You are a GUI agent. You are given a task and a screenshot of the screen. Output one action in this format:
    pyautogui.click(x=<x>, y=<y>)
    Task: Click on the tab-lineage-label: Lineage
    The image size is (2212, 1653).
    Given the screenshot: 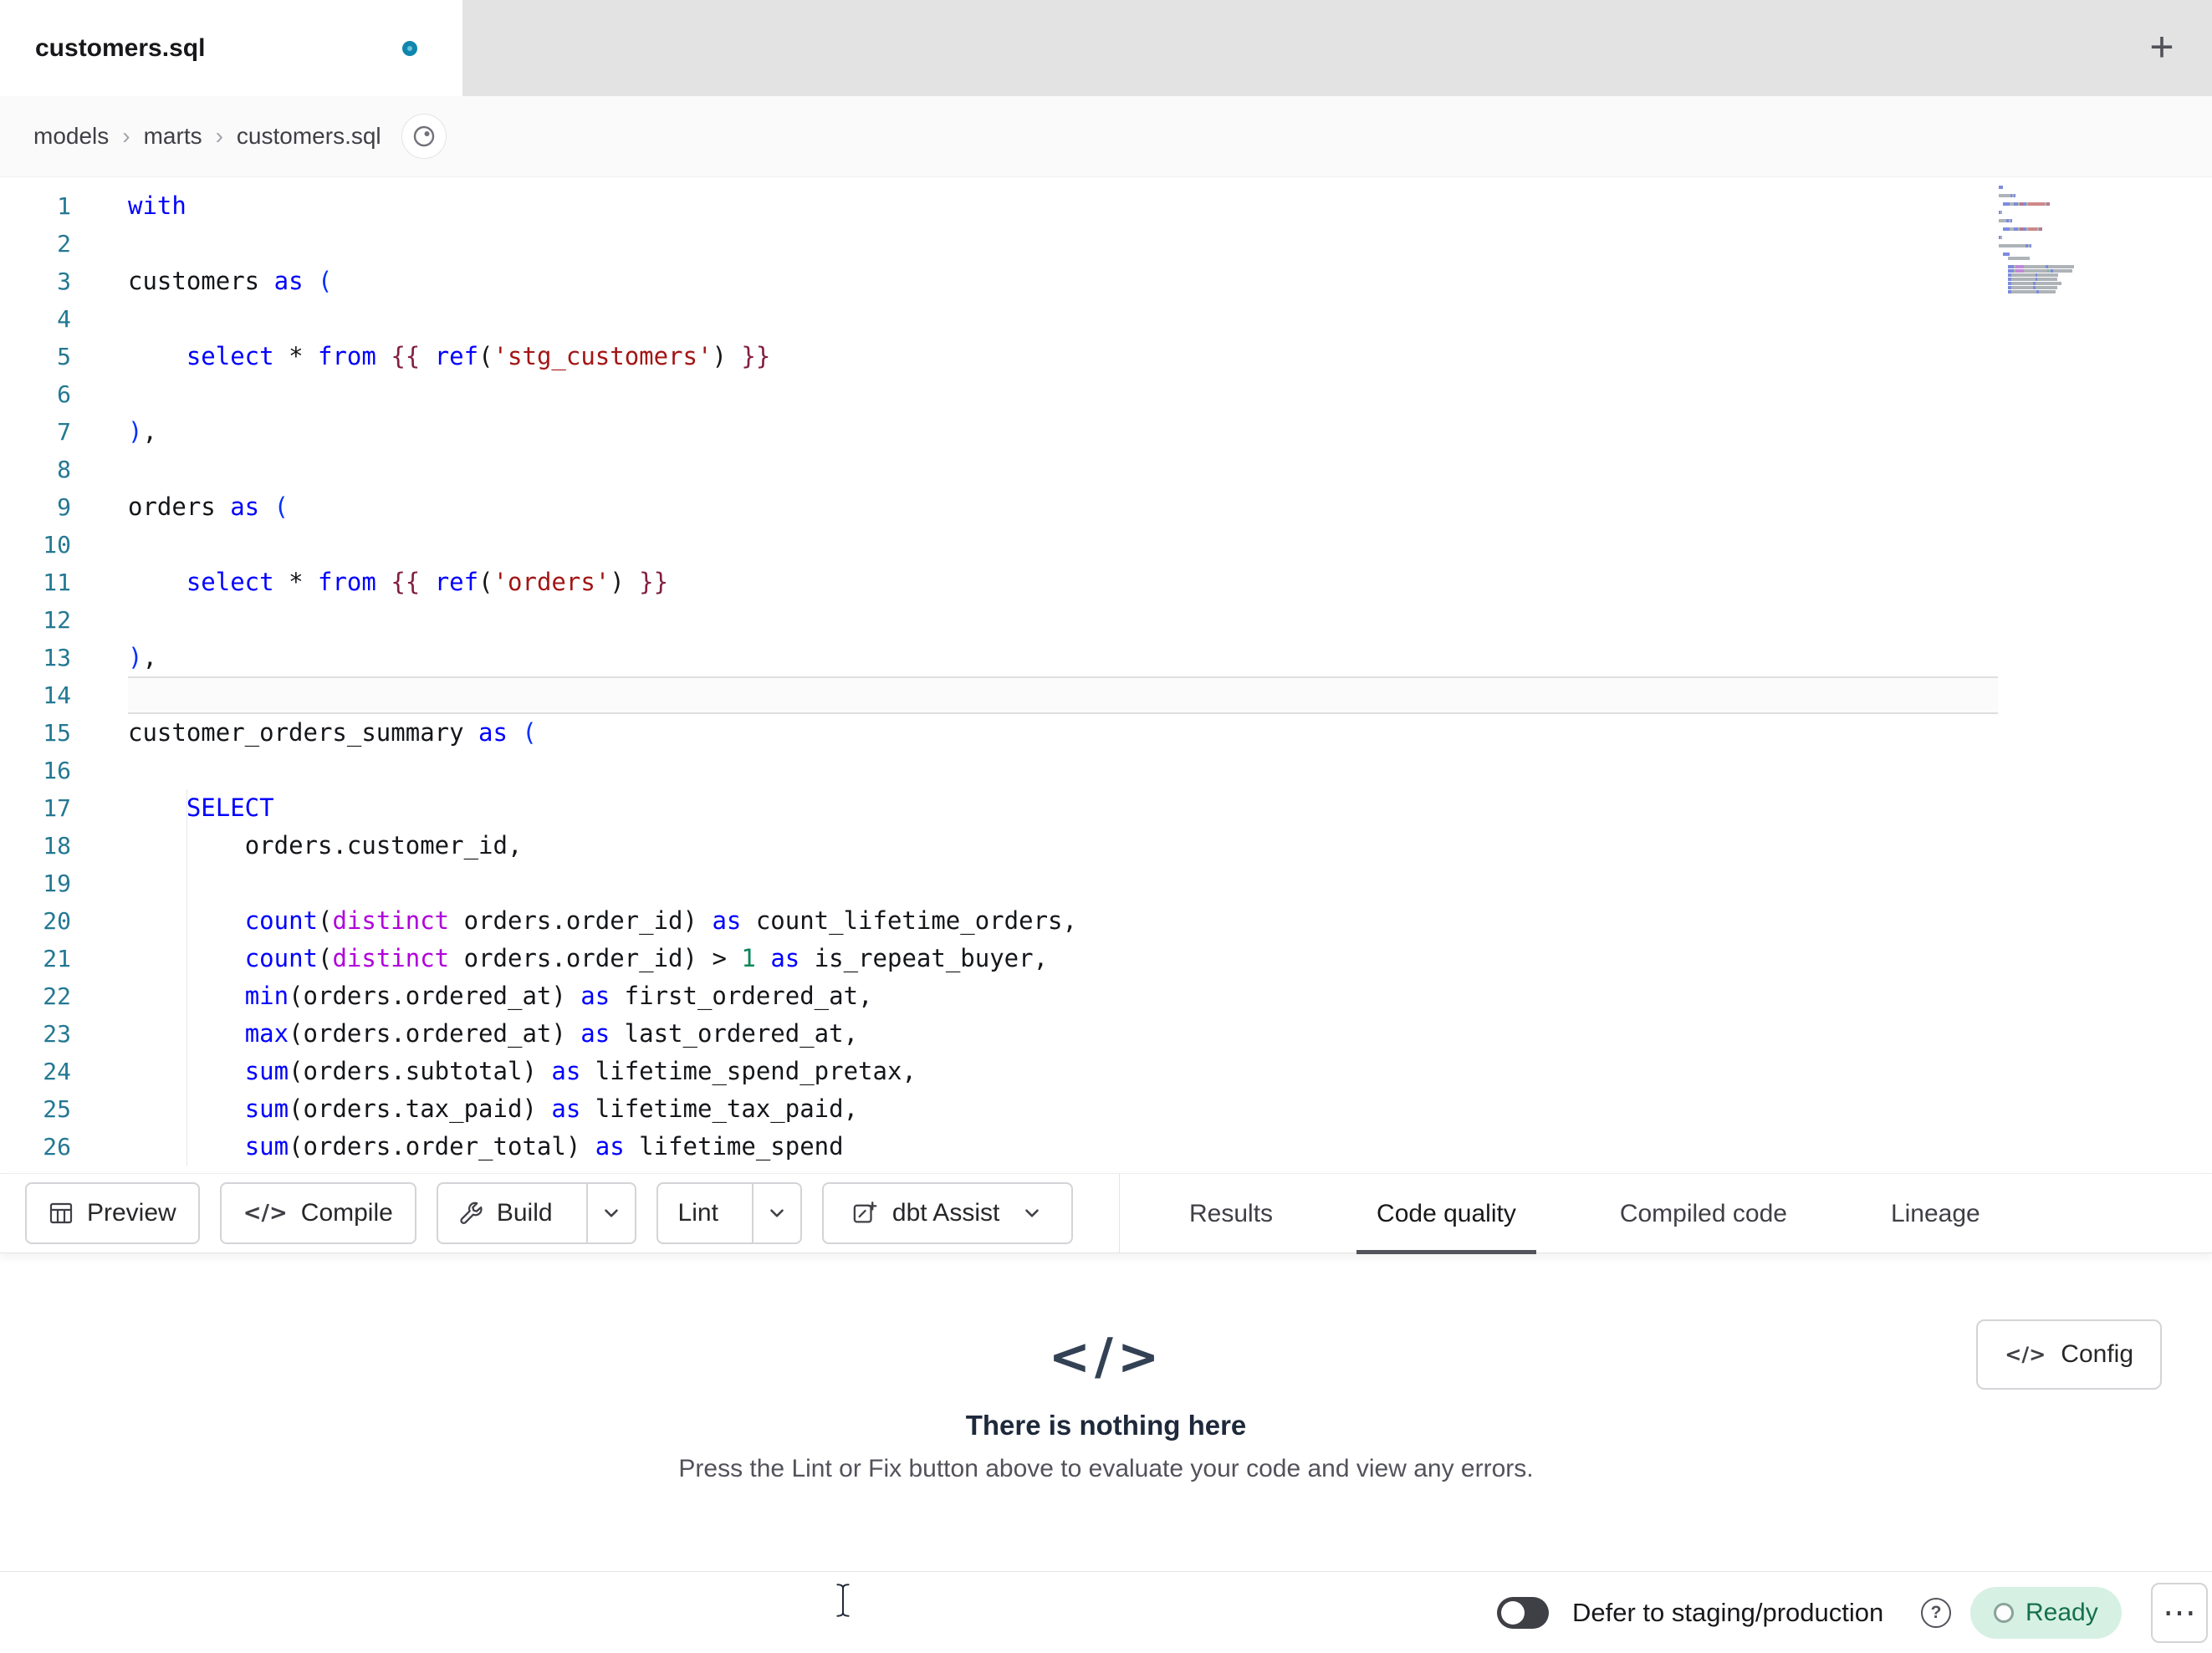 What is the action you would take?
    pyautogui.click(x=1935, y=1213)
    